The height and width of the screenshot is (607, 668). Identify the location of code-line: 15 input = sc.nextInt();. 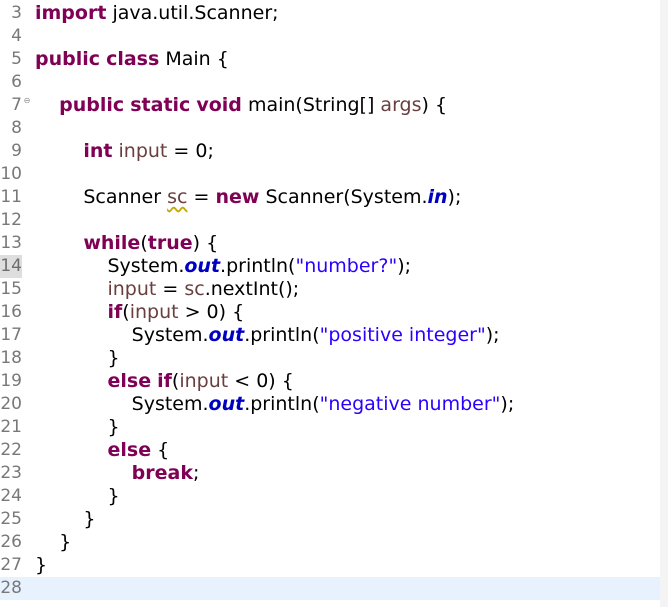
(330, 289).